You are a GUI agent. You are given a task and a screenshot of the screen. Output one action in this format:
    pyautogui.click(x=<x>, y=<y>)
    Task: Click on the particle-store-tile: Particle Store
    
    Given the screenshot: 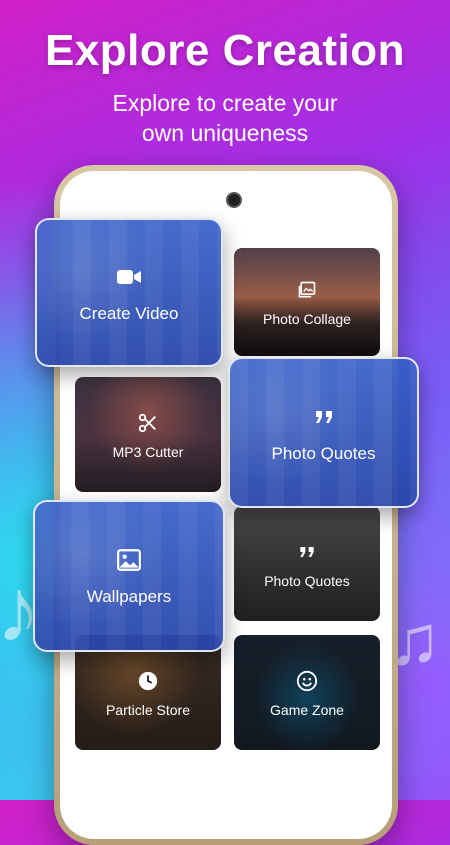 What is the action you would take?
    pyautogui.click(x=148, y=692)
    